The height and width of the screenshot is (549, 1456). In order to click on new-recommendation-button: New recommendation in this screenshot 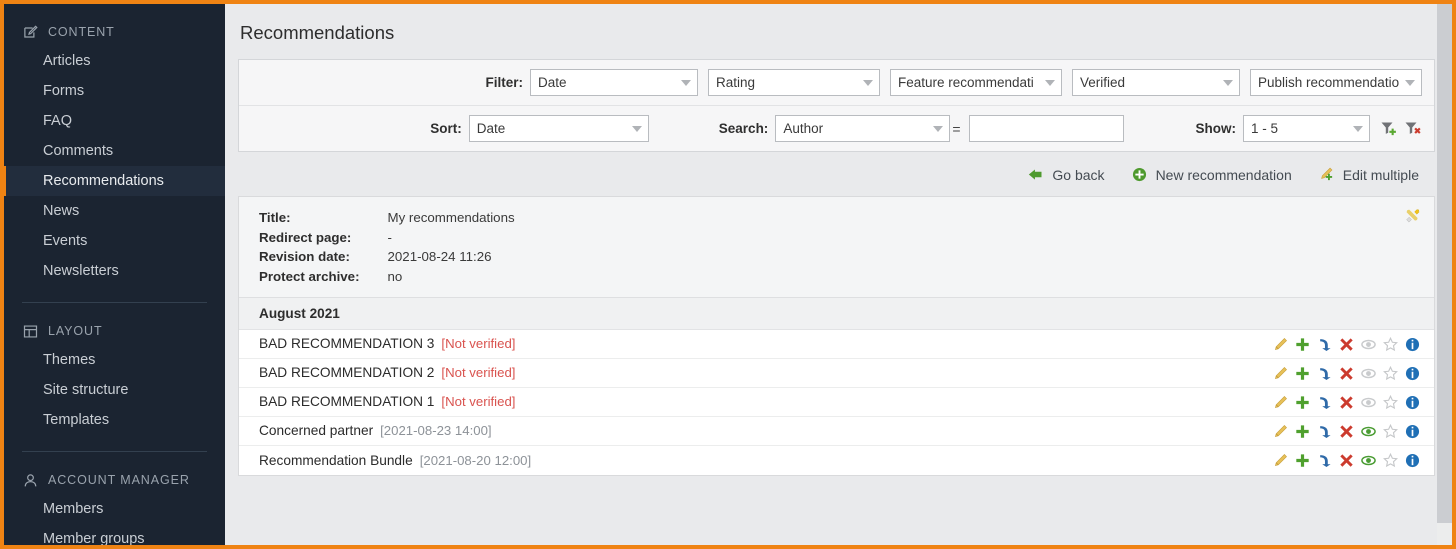, I will do `click(1211, 174)`.